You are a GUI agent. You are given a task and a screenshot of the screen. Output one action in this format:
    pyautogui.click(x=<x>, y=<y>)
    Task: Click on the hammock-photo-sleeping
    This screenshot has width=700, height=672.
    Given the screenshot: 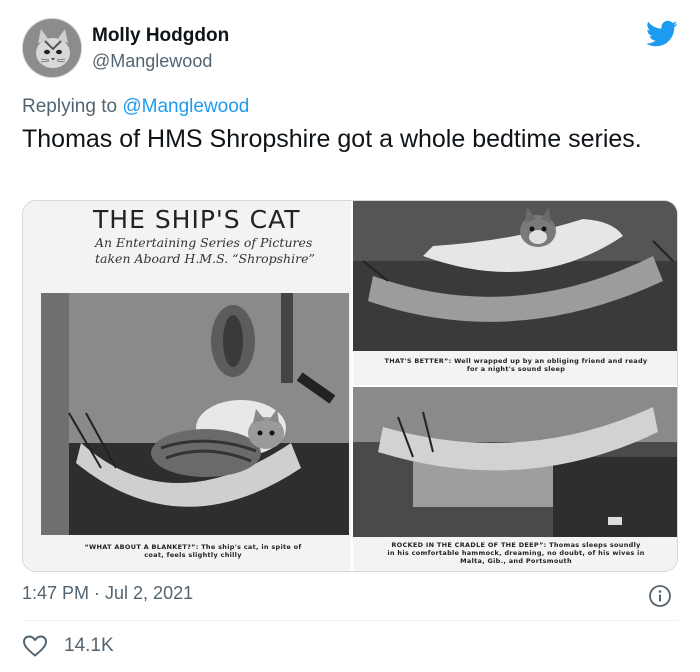 What is the action you would take?
    pyautogui.click(x=515, y=462)
    